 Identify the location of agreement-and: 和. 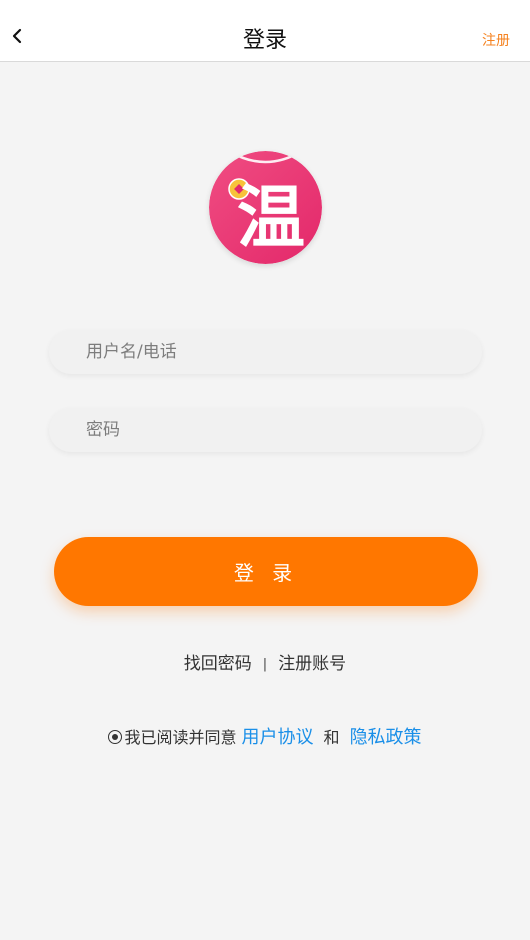
(331, 737).